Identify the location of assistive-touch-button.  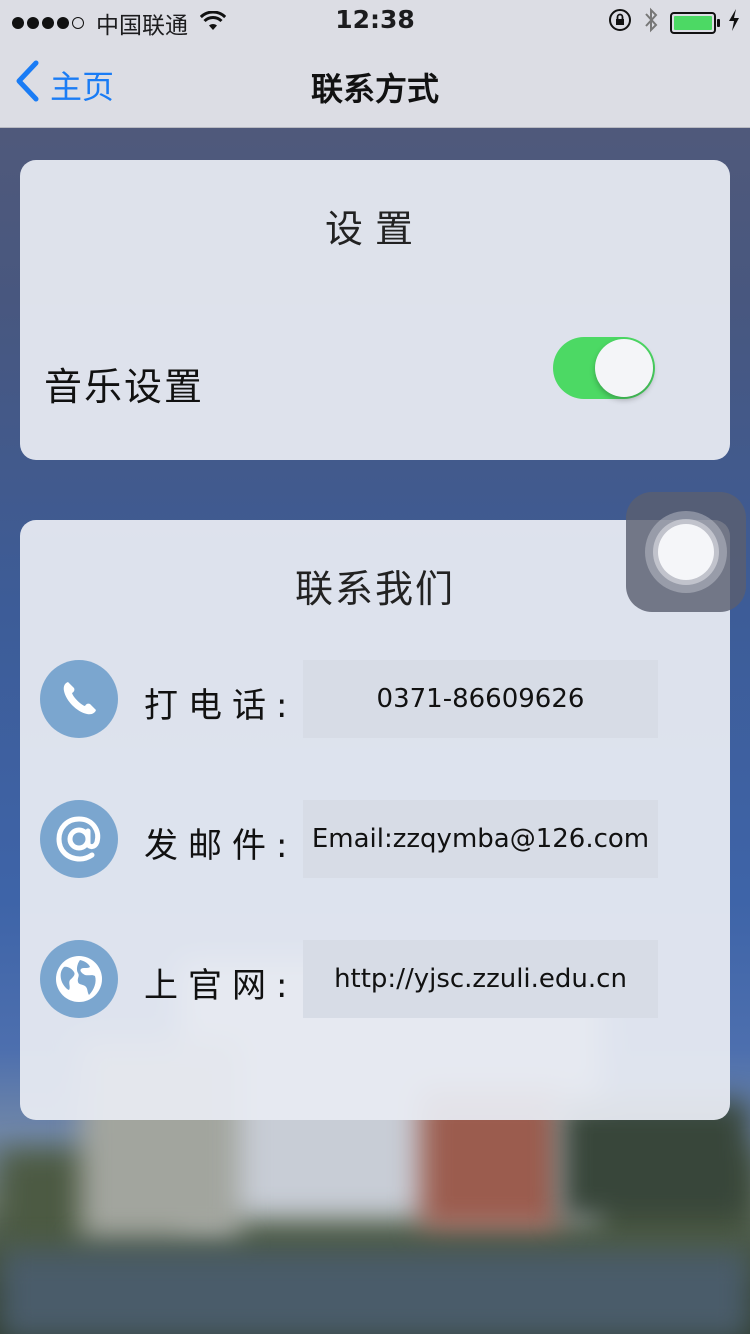
(686, 552).